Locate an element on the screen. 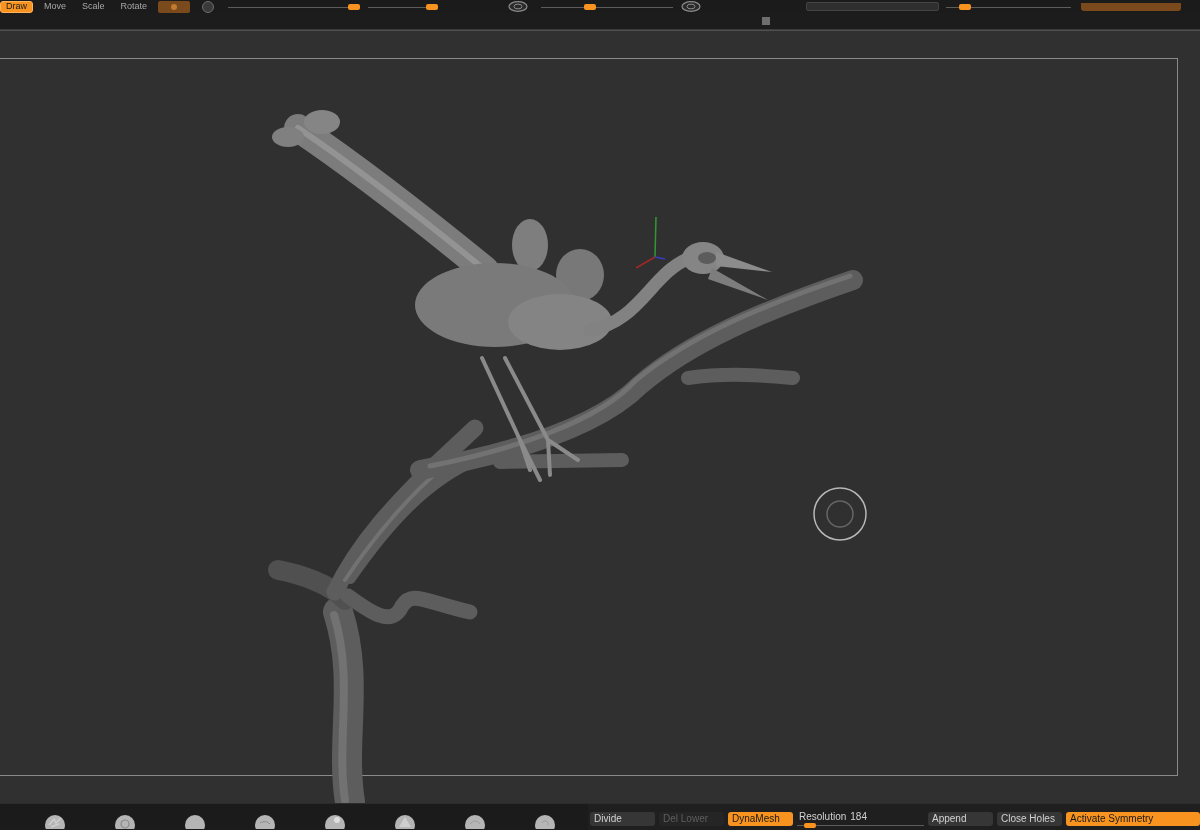 The width and height of the screenshot is (1200, 830). axis-gizmo-icon is located at coordinates (650, 242).